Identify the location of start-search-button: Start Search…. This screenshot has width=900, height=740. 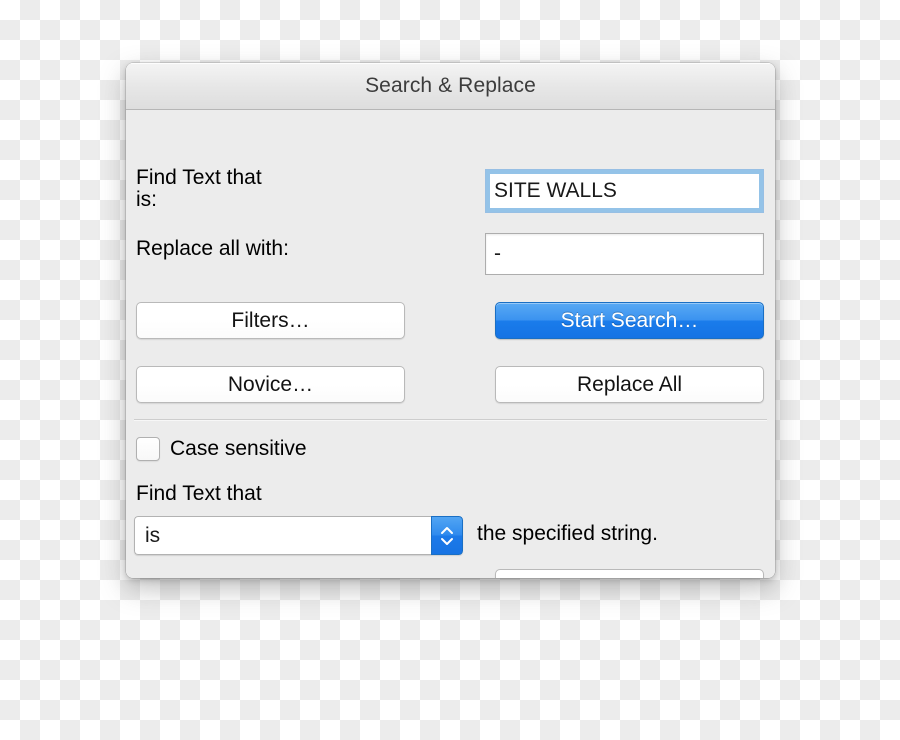
(629, 320).